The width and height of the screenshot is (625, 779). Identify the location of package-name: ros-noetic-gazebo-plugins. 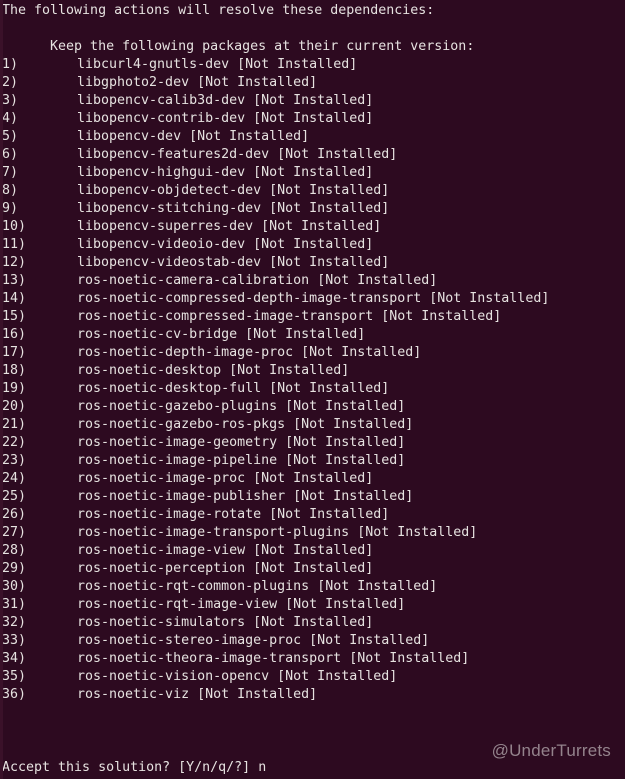
(177, 406).